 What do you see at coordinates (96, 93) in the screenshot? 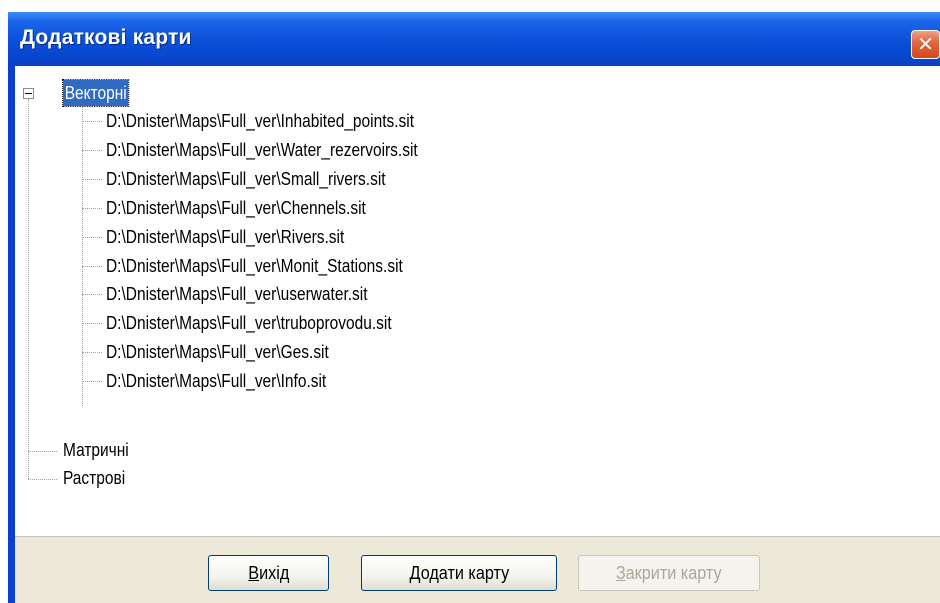
I see `tree-node-vector: Векторні` at bounding box center [96, 93].